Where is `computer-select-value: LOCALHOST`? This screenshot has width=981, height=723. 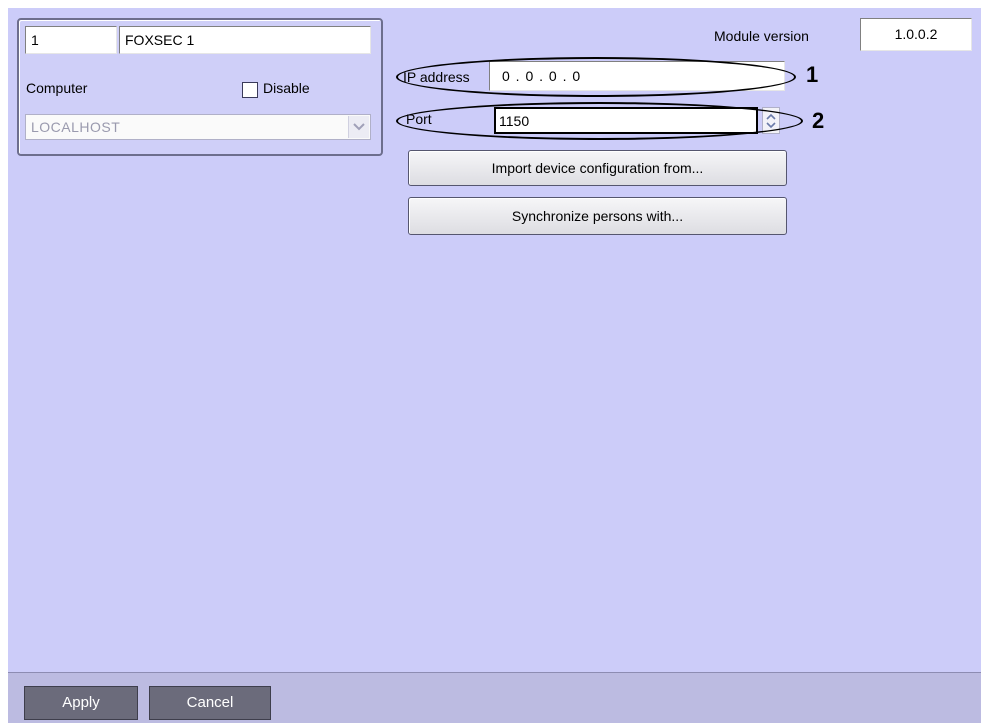
computer-select-value: LOCALHOST is located at coordinates (76, 127).